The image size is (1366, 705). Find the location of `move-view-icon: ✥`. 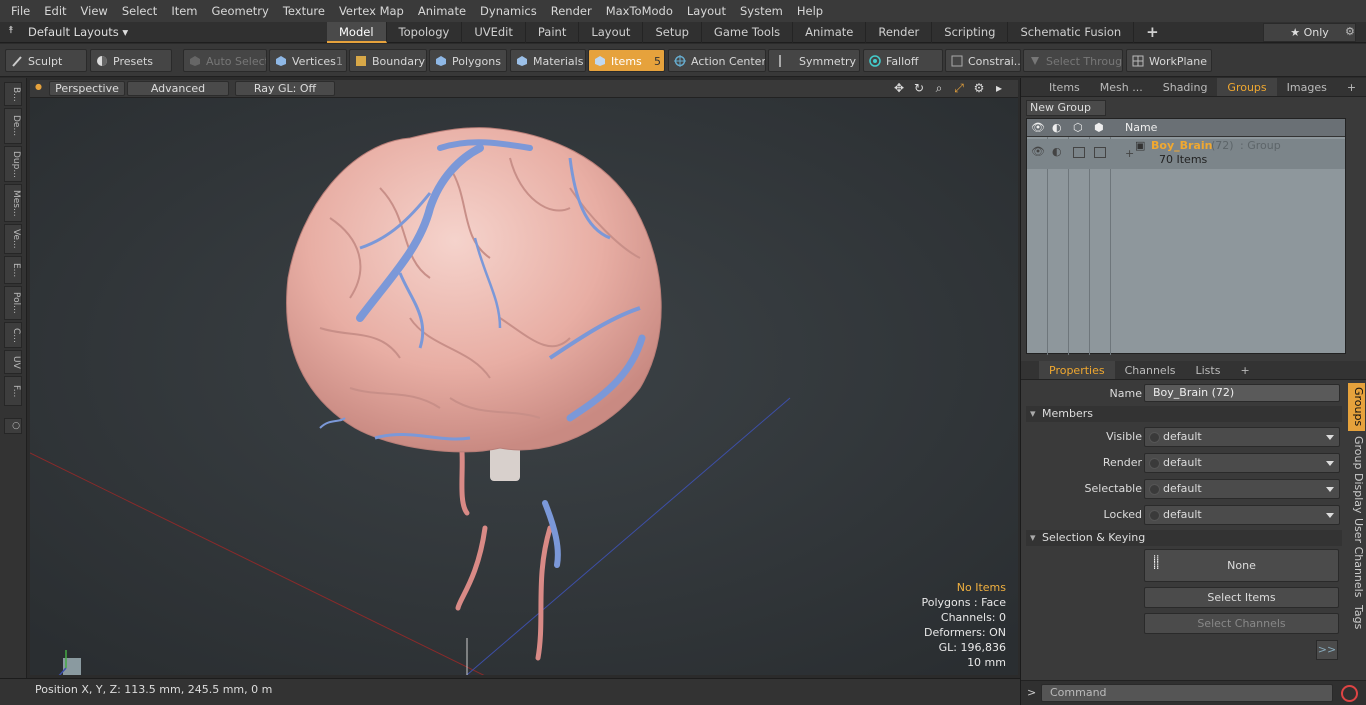

move-view-icon: ✥ is located at coordinates (899, 88).